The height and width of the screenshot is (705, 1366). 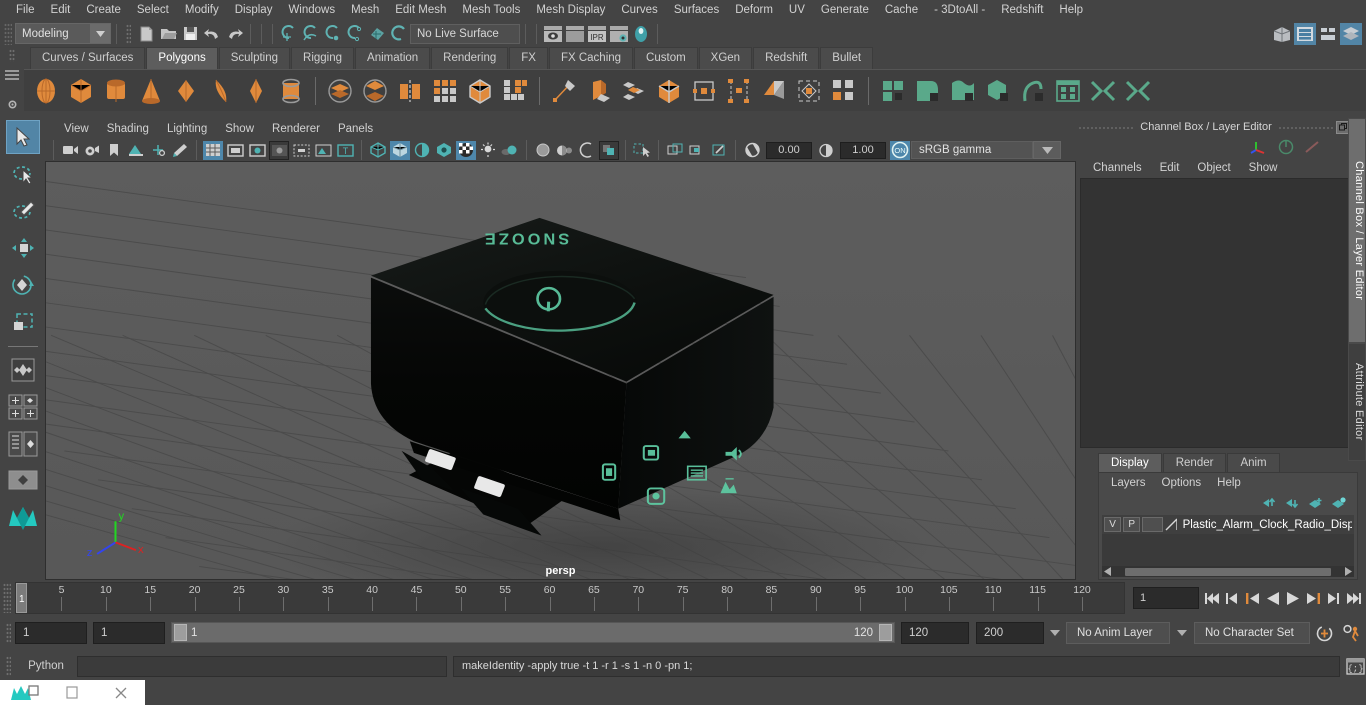 What do you see at coordinates (1228, 571) in the screenshot?
I see `layer-list-hscrollbar` at bounding box center [1228, 571].